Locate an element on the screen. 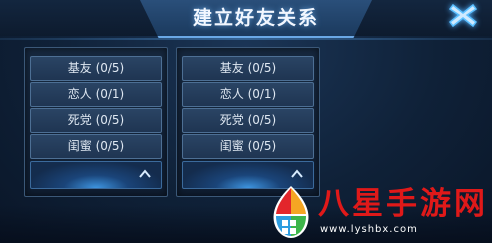 Image resolution: width=492 pixels, height=243 pixels. header-divider is located at coordinates (246, 39).